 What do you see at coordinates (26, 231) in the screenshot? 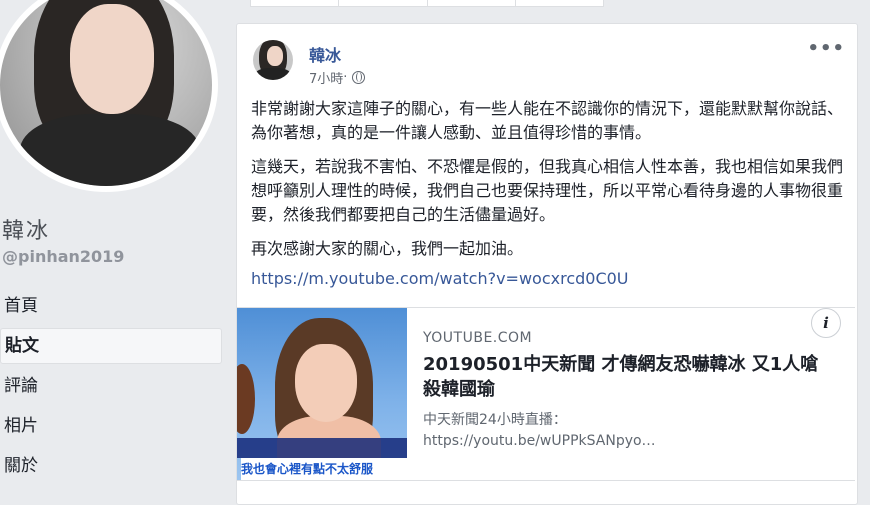
I see `profile-name: 韓冰` at bounding box center [26, 231].